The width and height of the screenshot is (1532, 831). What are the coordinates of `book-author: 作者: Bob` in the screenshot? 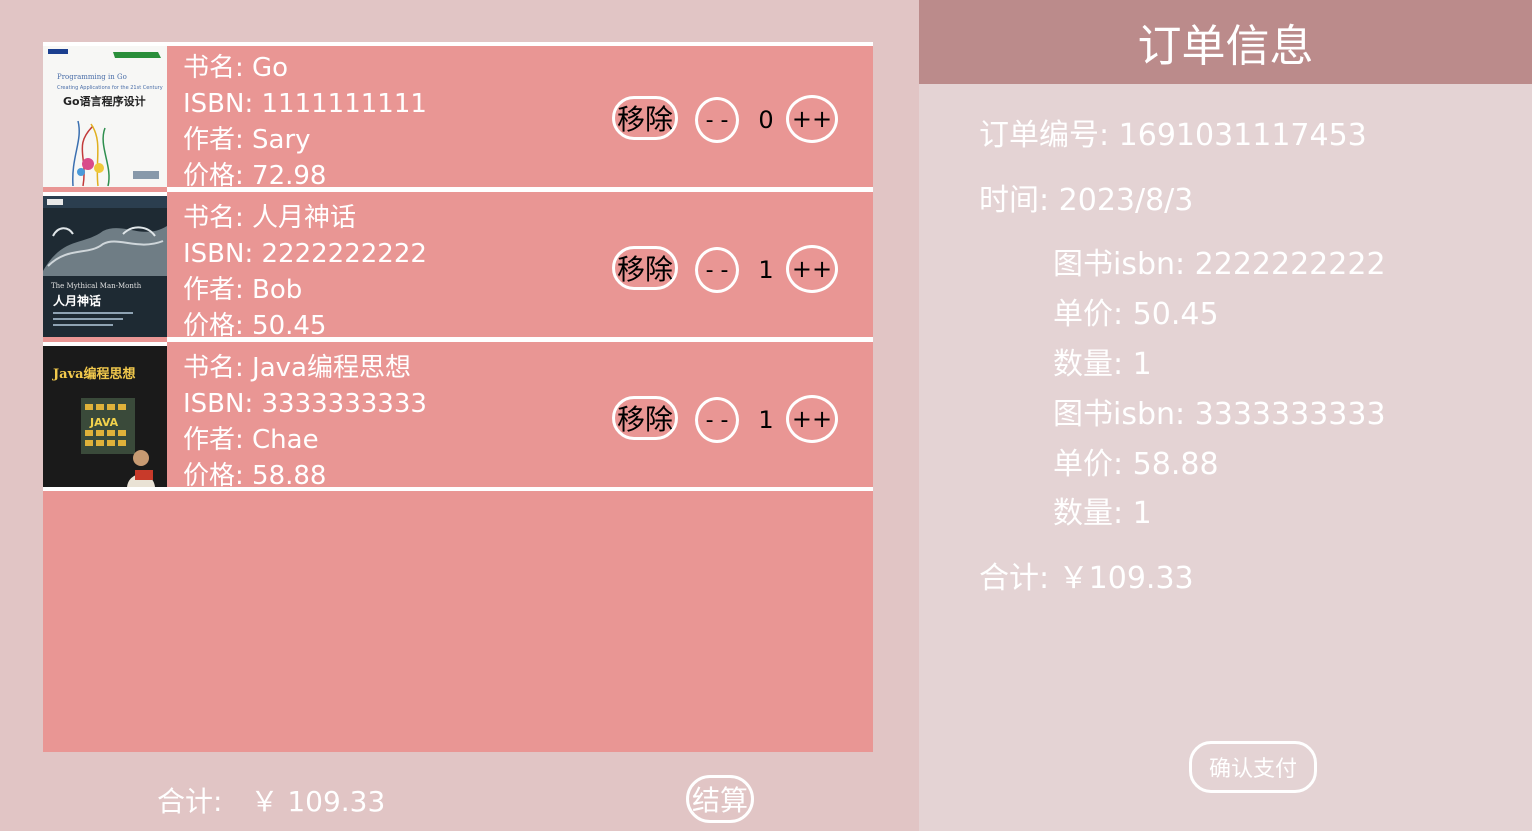 It's located at (243, 290).